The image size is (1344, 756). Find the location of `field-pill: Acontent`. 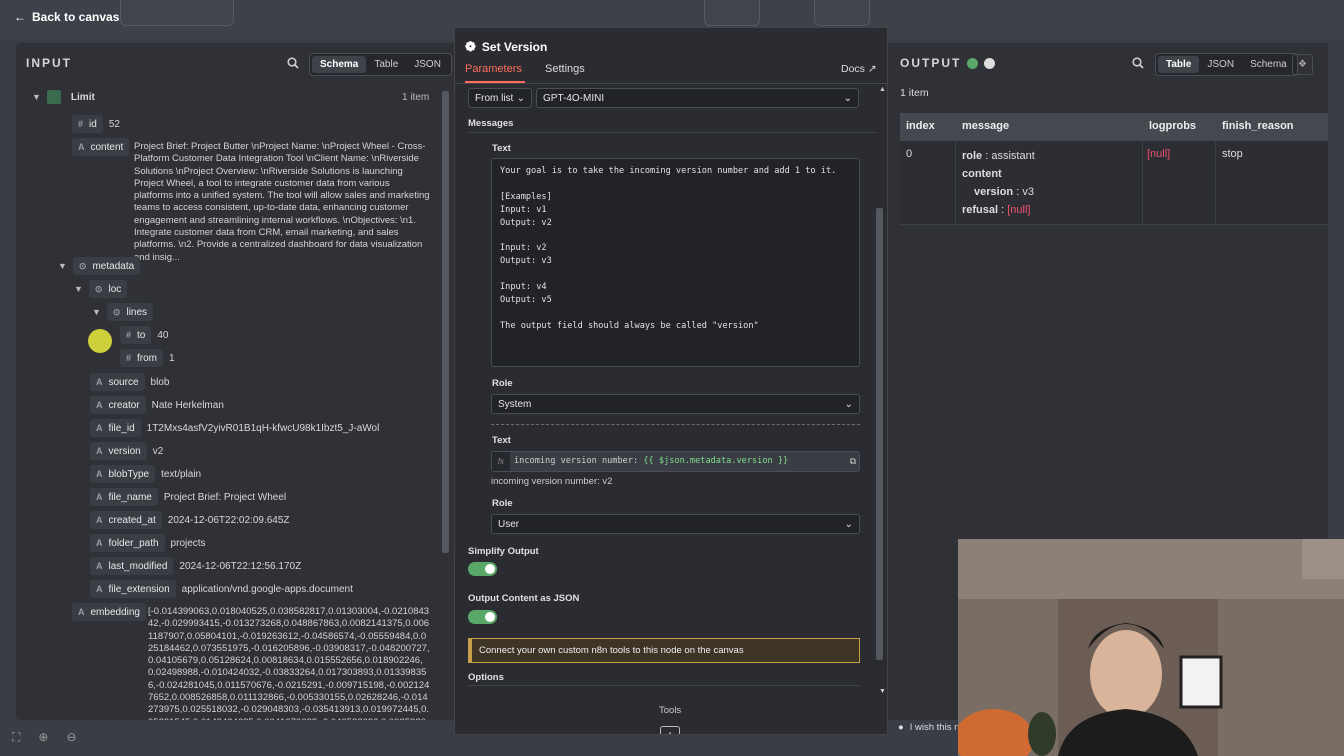

field-pill: Acontent is located at coordinates (101, 147).